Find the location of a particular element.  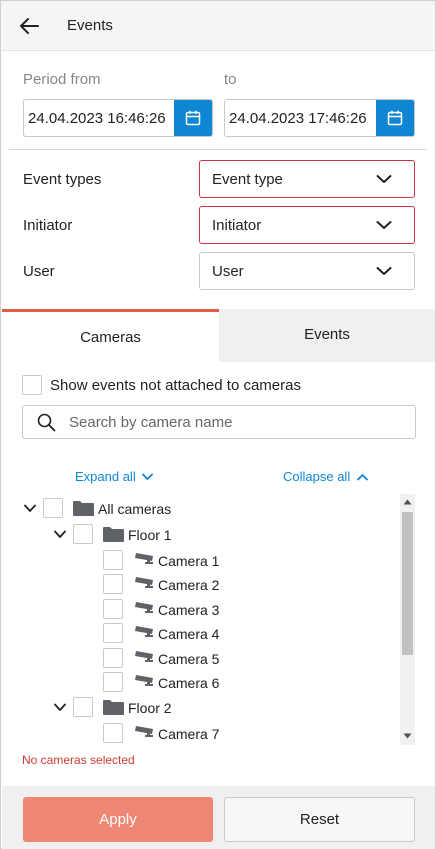

user-select: User is located at coordinates (307, 271).